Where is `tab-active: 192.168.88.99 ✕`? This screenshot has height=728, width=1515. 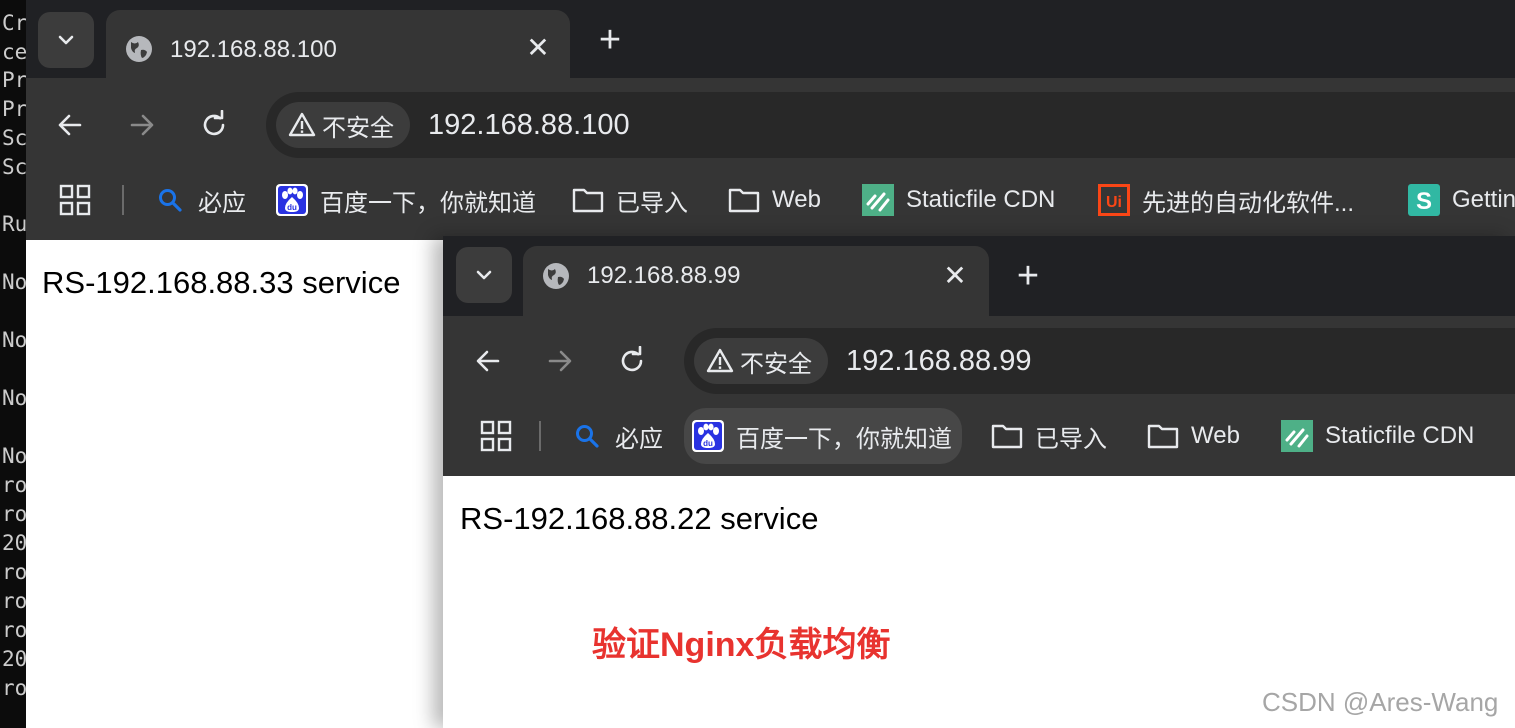
tab-active: 192.168.88.99 ✕ is located at coordinates (756, 286).